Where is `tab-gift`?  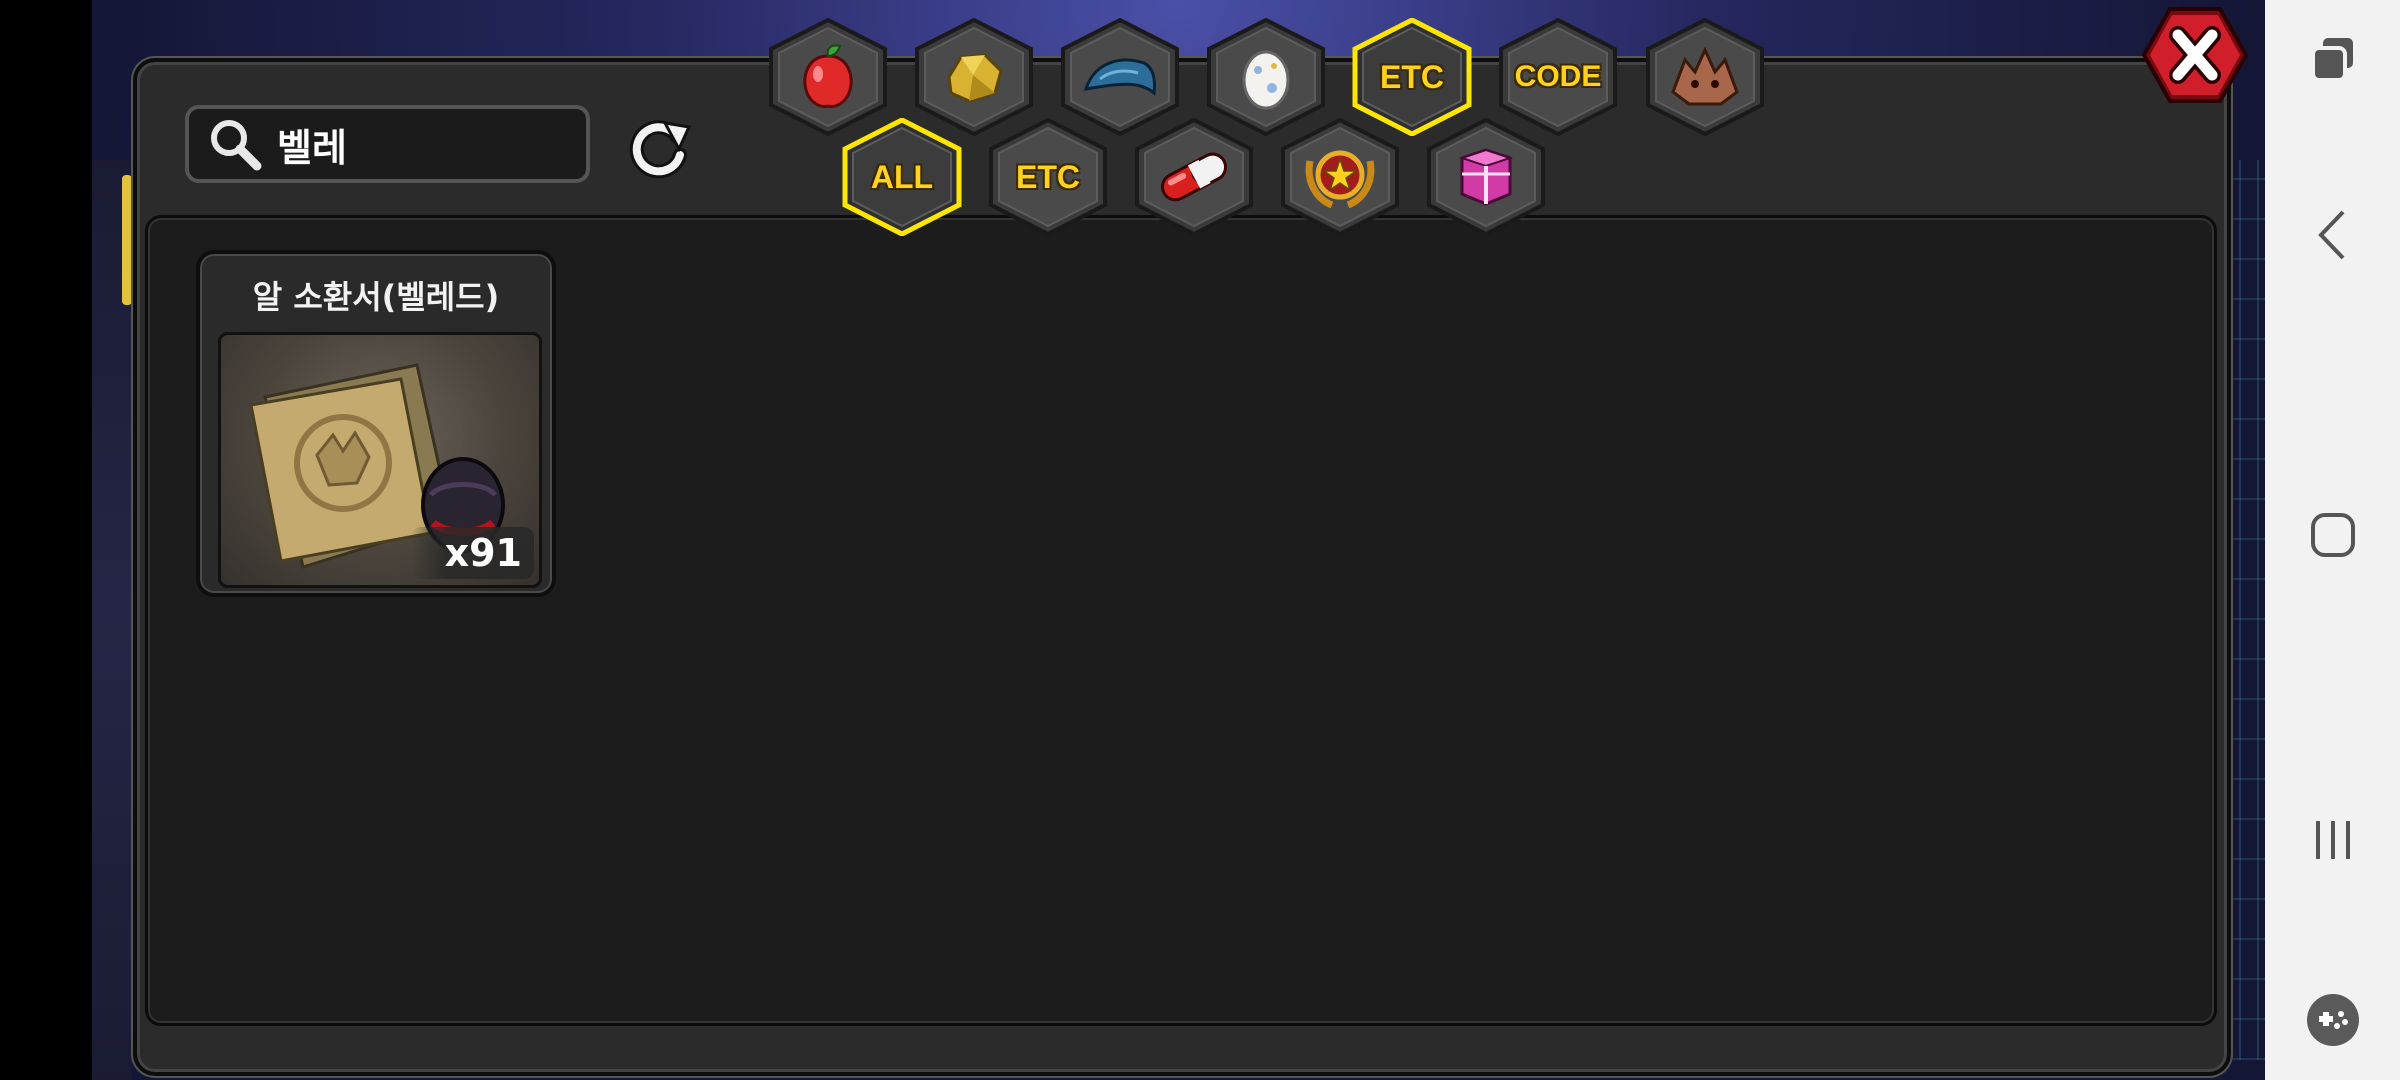
tab-gift is located at coordinates (1486, 177).